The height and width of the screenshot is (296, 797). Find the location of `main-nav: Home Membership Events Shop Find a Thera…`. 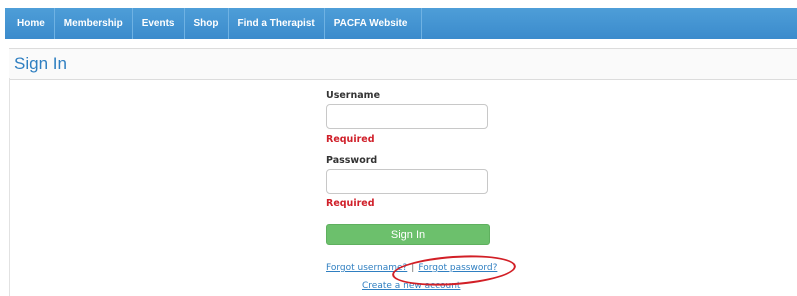

main-nav: Home Membership Events Shop Find a Thera… is located at coordinates (214, 23).